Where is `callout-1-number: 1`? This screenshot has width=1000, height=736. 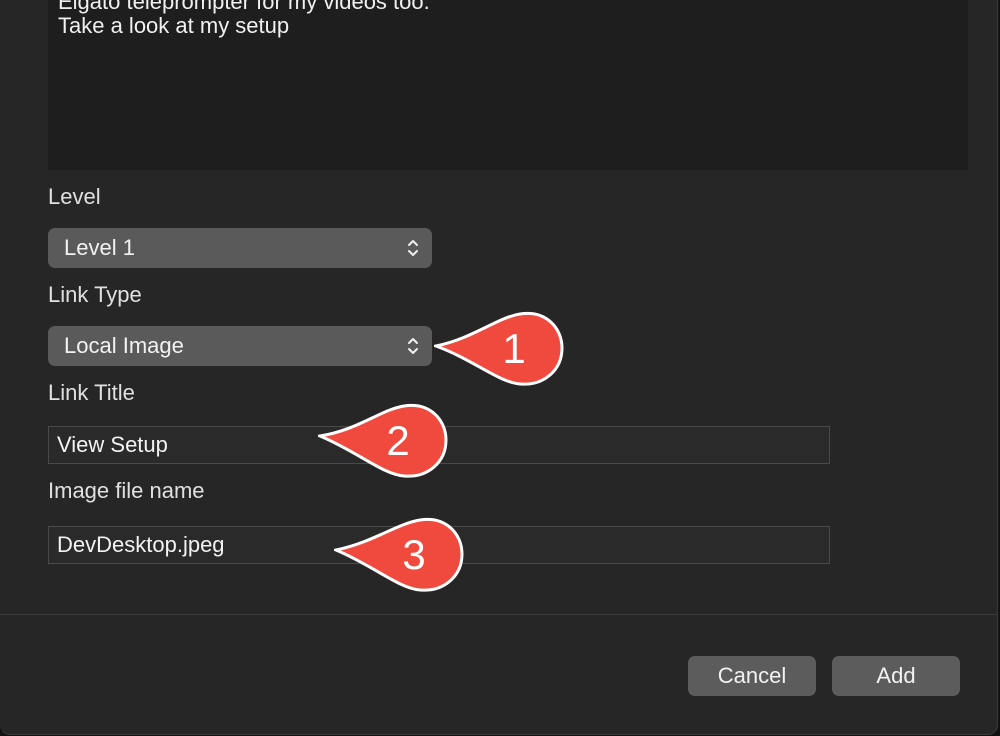 callout-1-number: 1 is located at coordinates (513, 348).